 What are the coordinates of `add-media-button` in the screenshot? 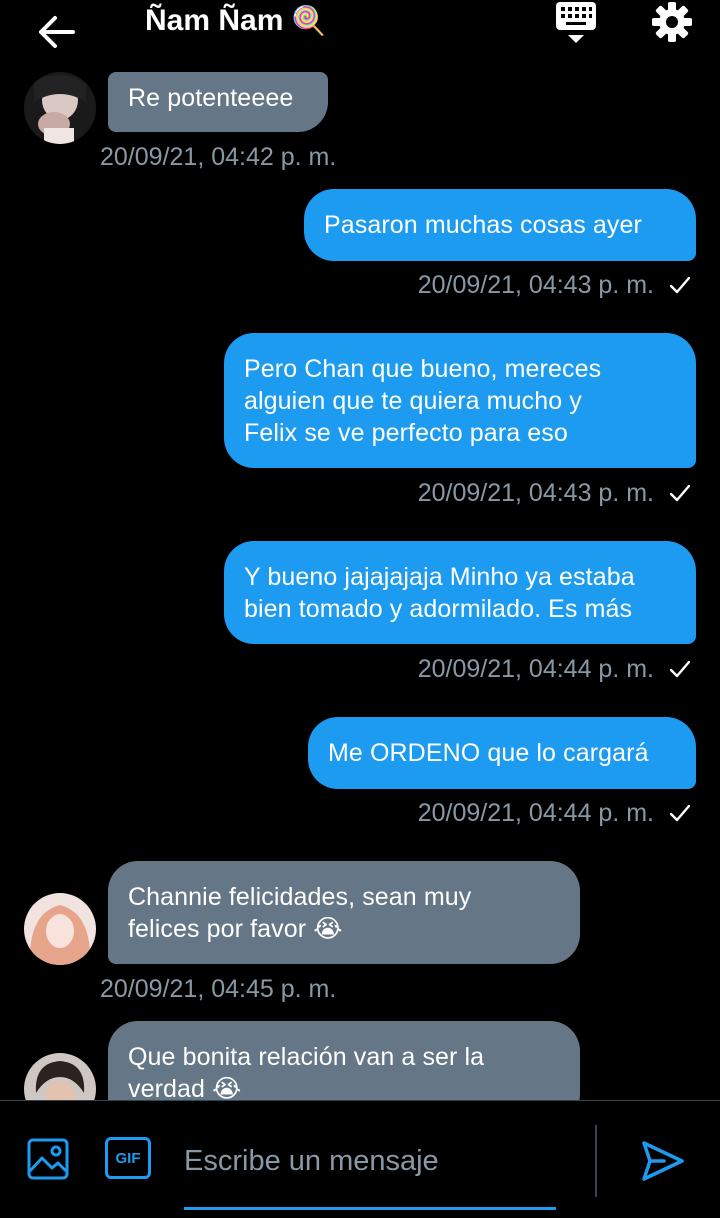 It's located at (48, 1159).